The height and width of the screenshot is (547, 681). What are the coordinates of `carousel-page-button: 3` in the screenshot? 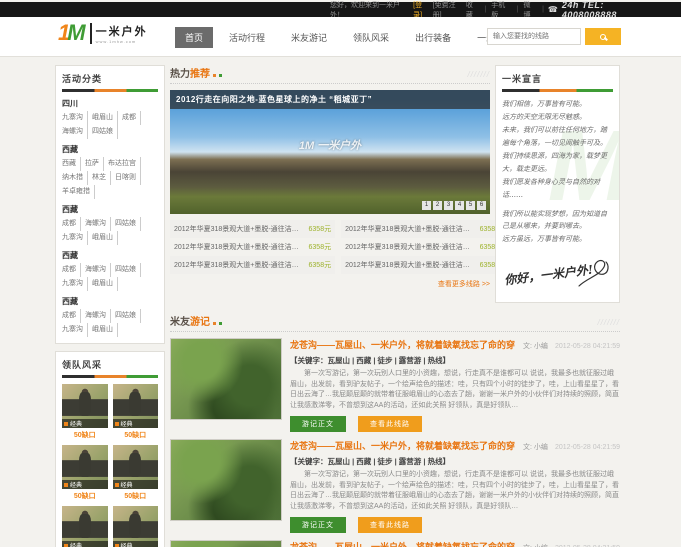 It's located at (448, 205).